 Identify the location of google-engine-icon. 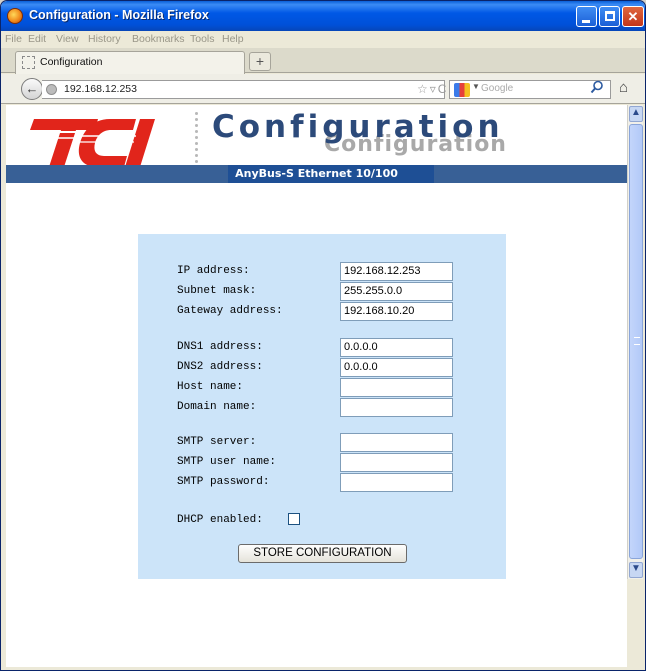
(462, 90).